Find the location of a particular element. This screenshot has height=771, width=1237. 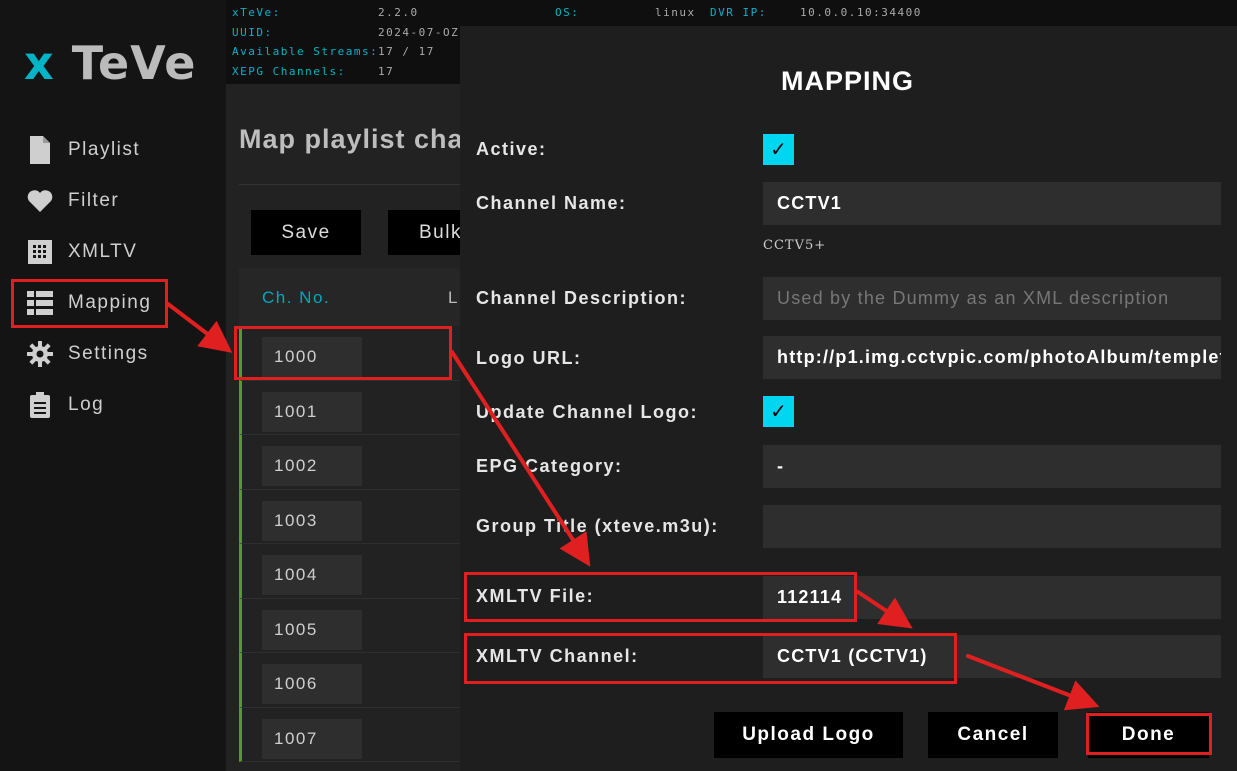

bulk-edit-button: Bulk is located at coordinates (428, 232).